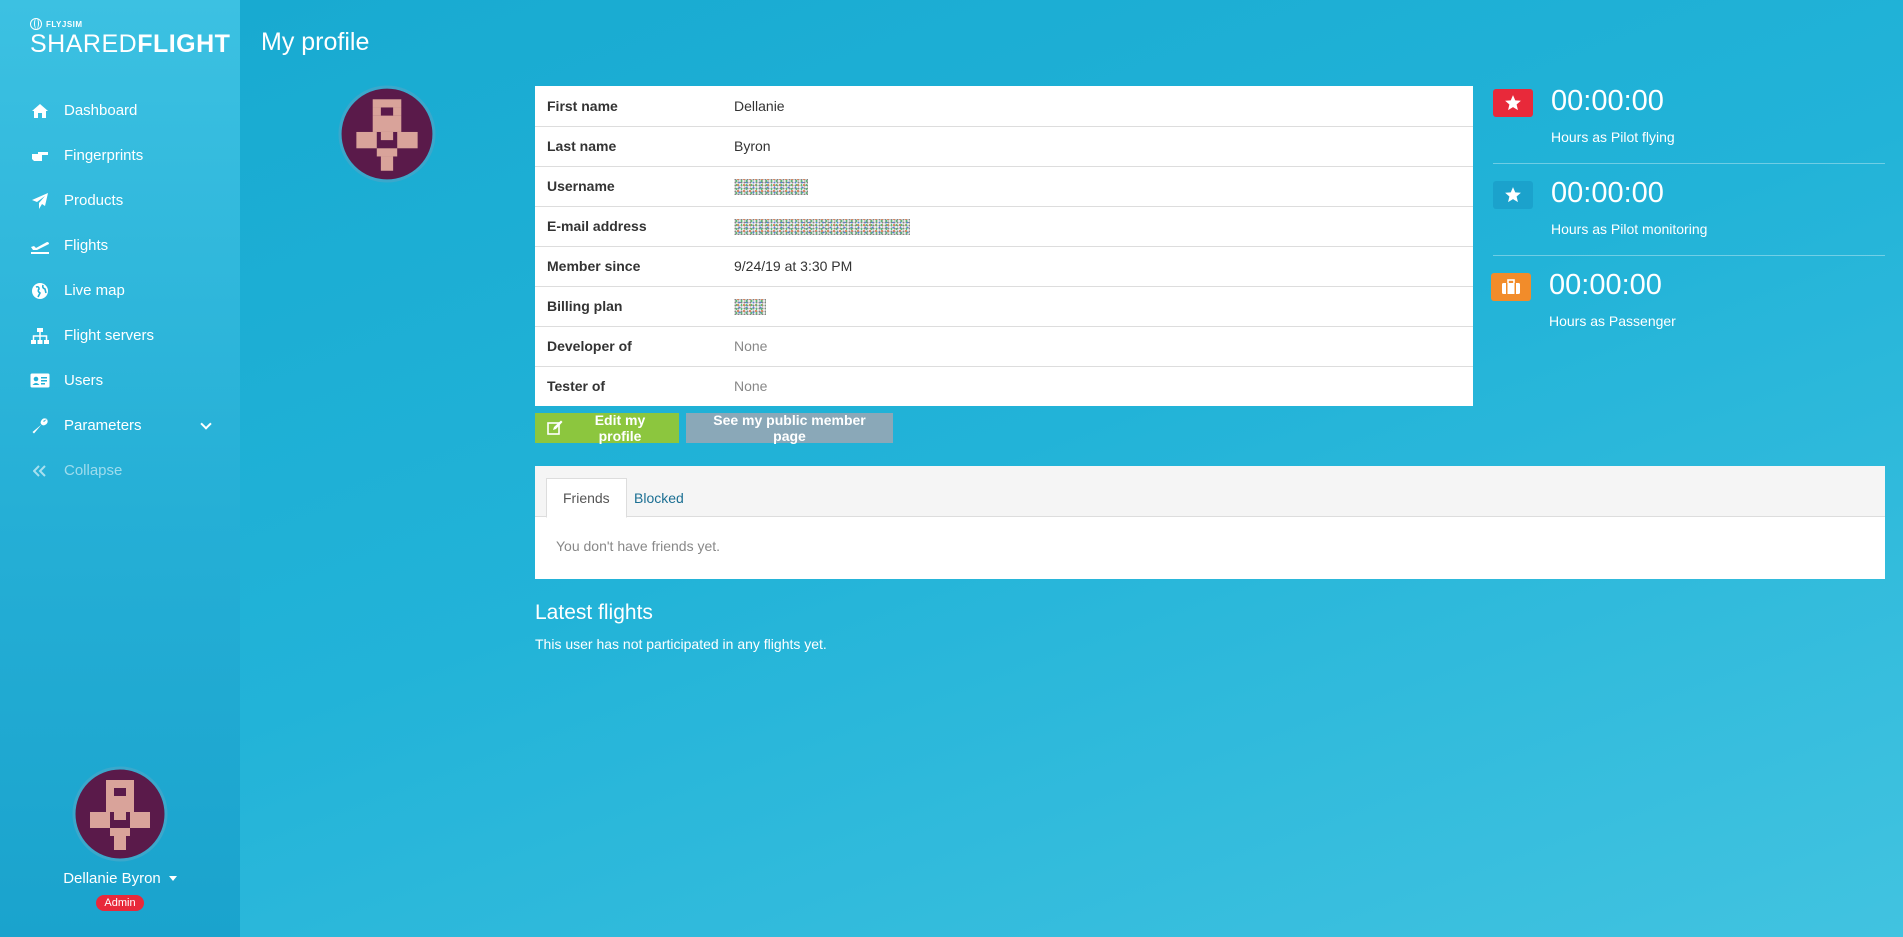 The width and height of the screenshot is (1903, 937). What do you see at coordinates (628, 106) in the screenshot?
I see `row-key: First name` at bounding box center [628, 106].